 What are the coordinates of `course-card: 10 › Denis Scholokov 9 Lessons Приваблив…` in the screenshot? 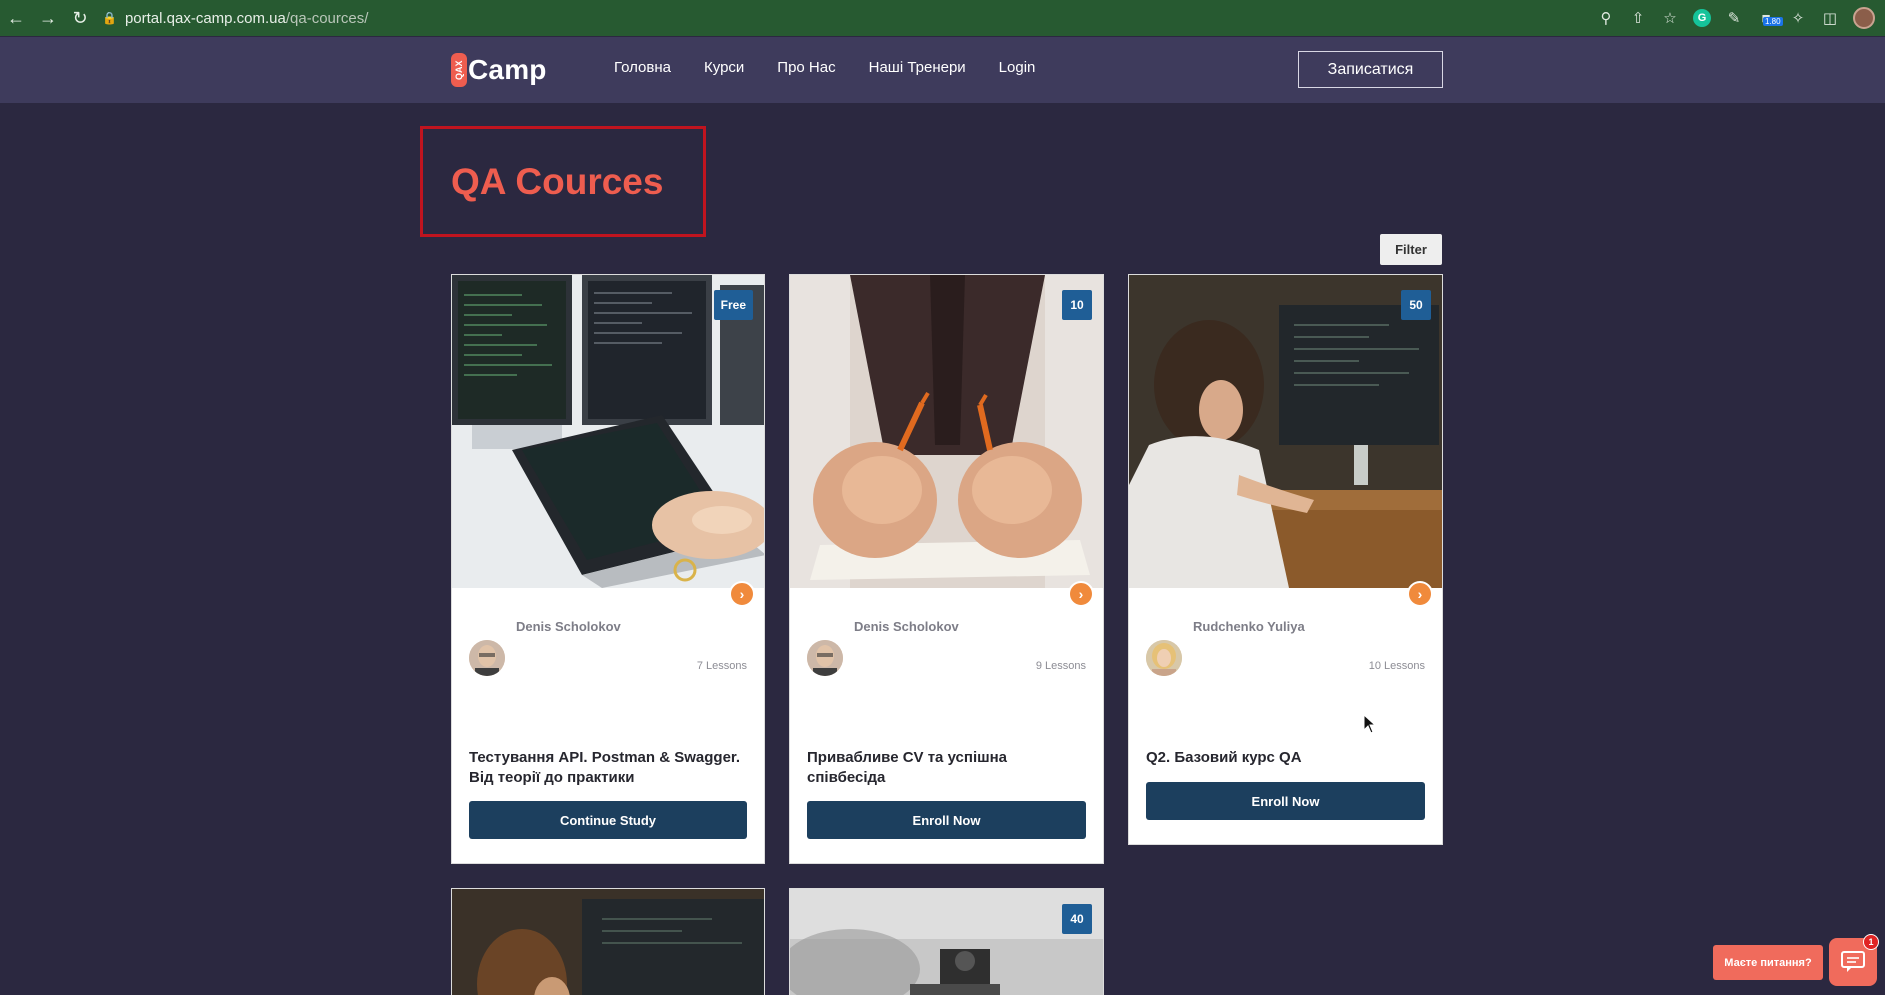 It's located at (946, 569).